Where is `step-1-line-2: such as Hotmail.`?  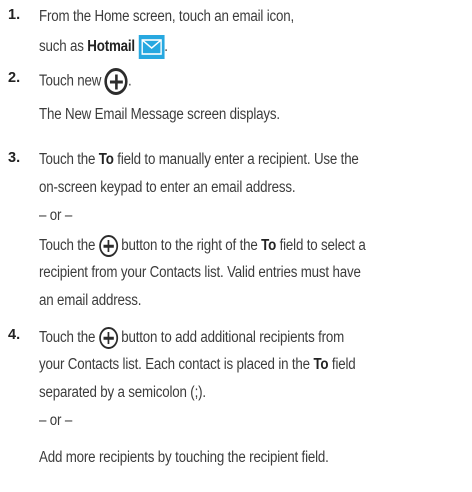 step-1-line-2: such as Hotmail. is located at coordinates (103, 47).